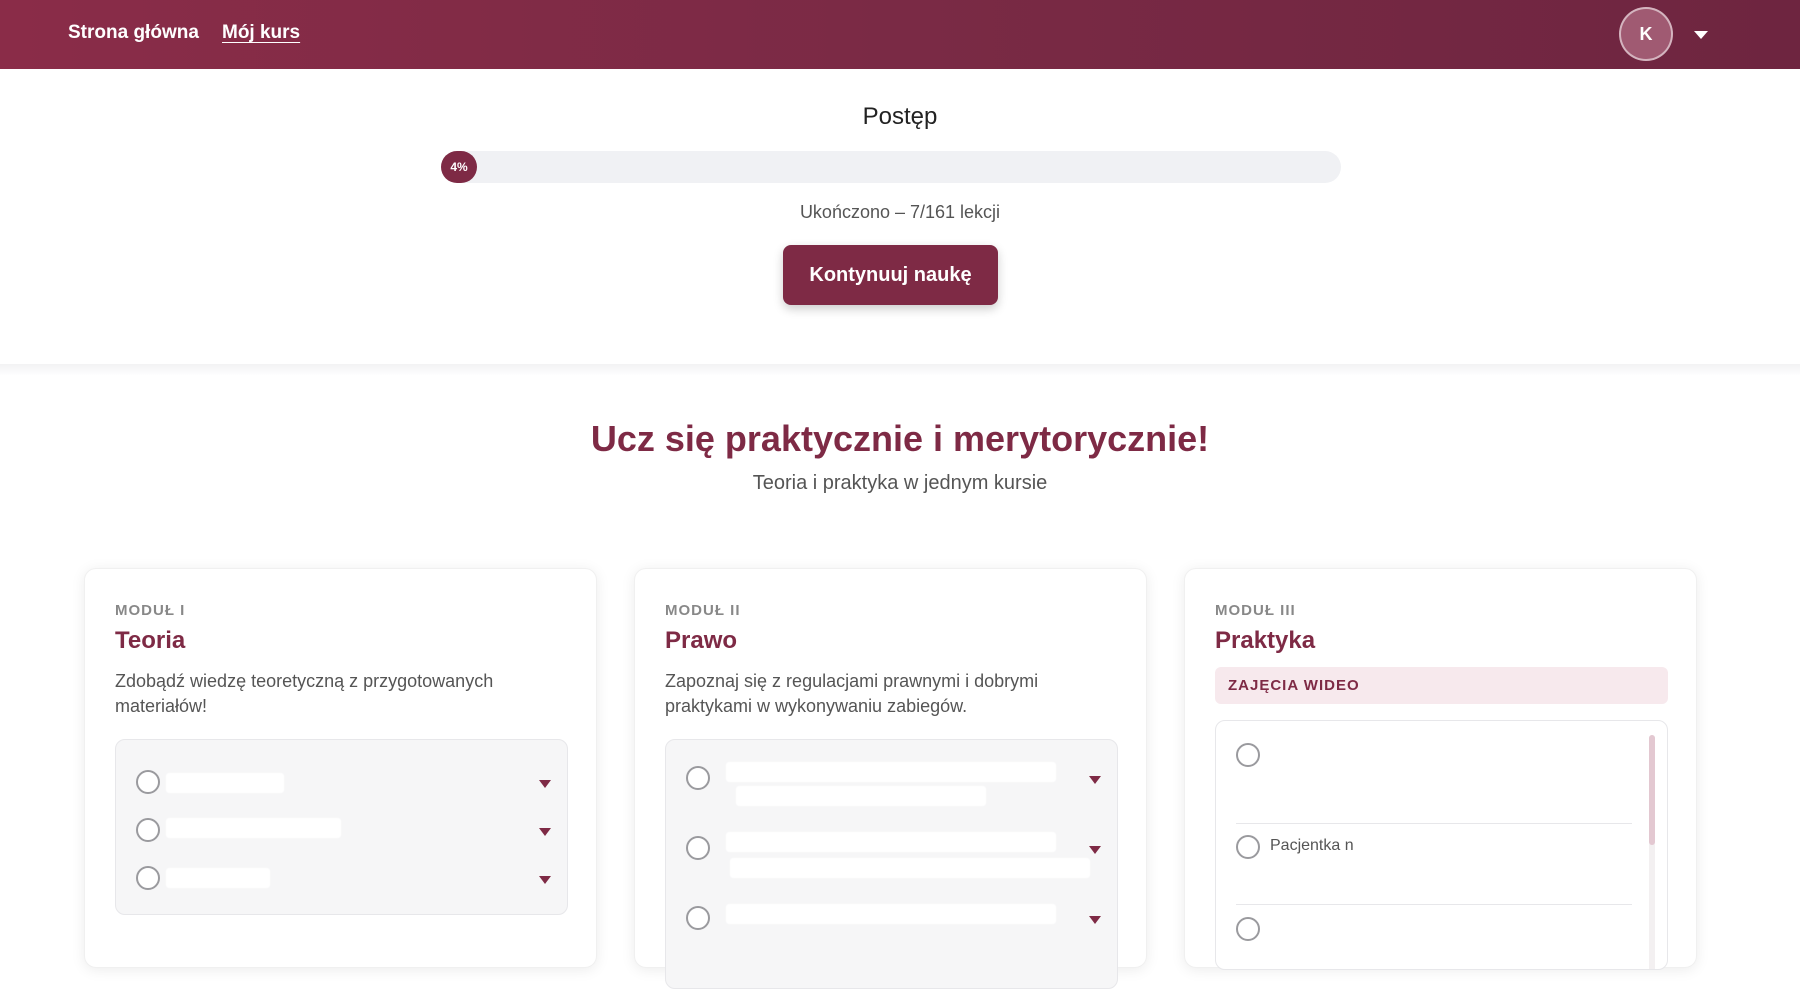 This screenshot has width=1800, height=989. I want to click on module-title: Prawo, so click(701, 640).